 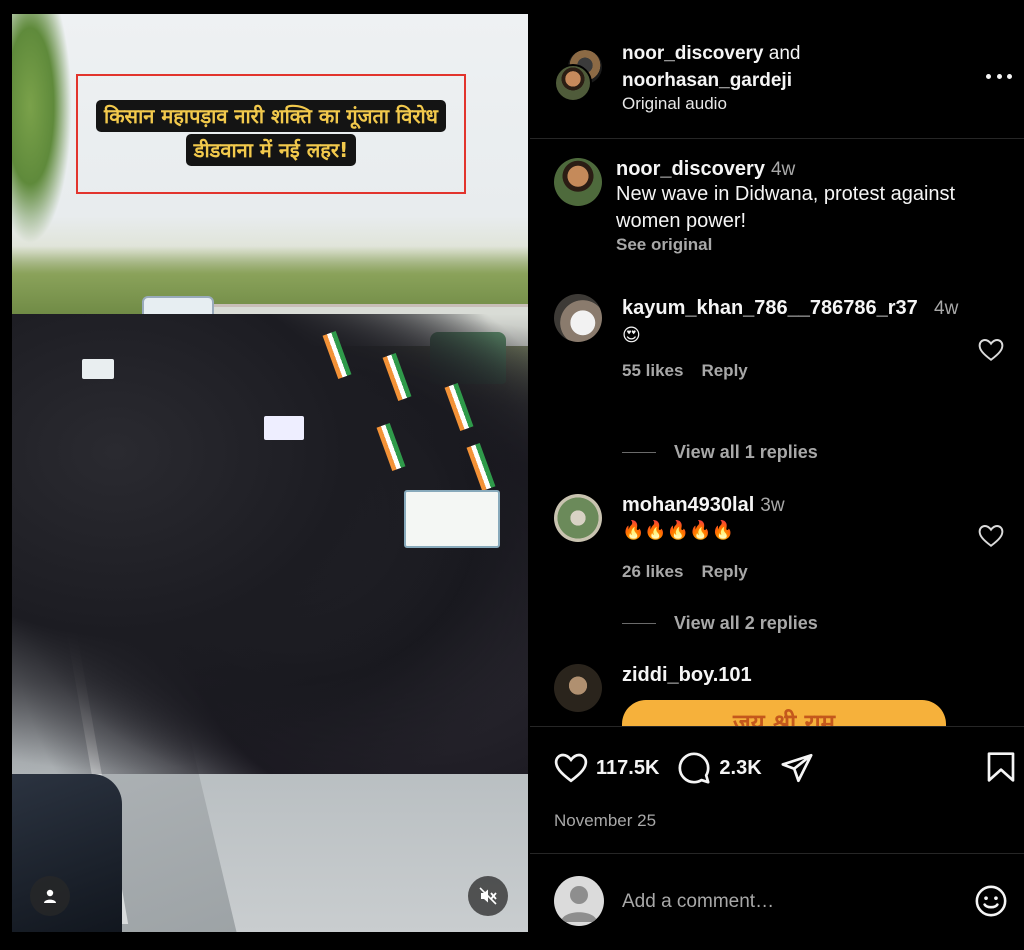 What do you see at coordinates (571, 768) in the screenshot?
I see `heart-icon` at bounding box center [571, 768].